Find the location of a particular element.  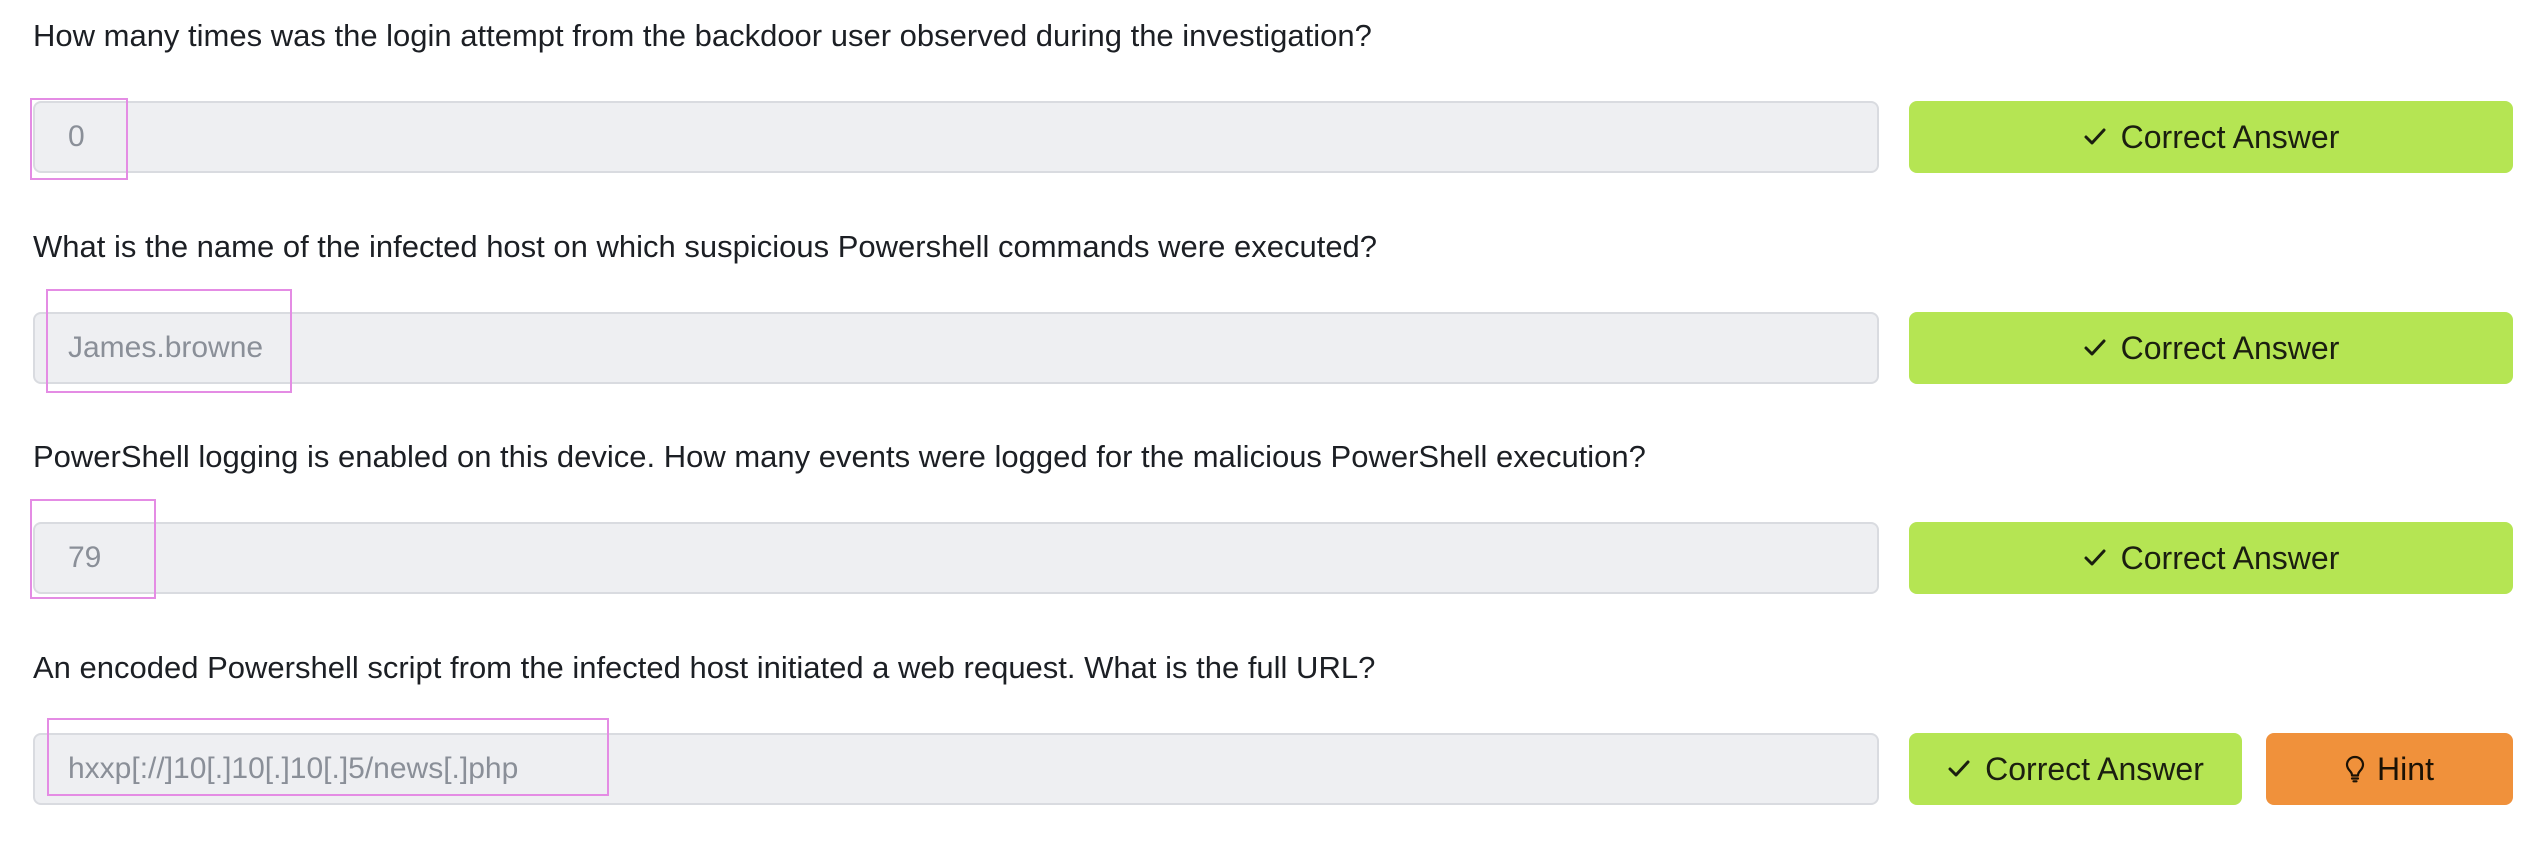

answer-field: hxxp[://]10[.]10[.]10[.]5/news[.]php is located at coordinates (956, 769).